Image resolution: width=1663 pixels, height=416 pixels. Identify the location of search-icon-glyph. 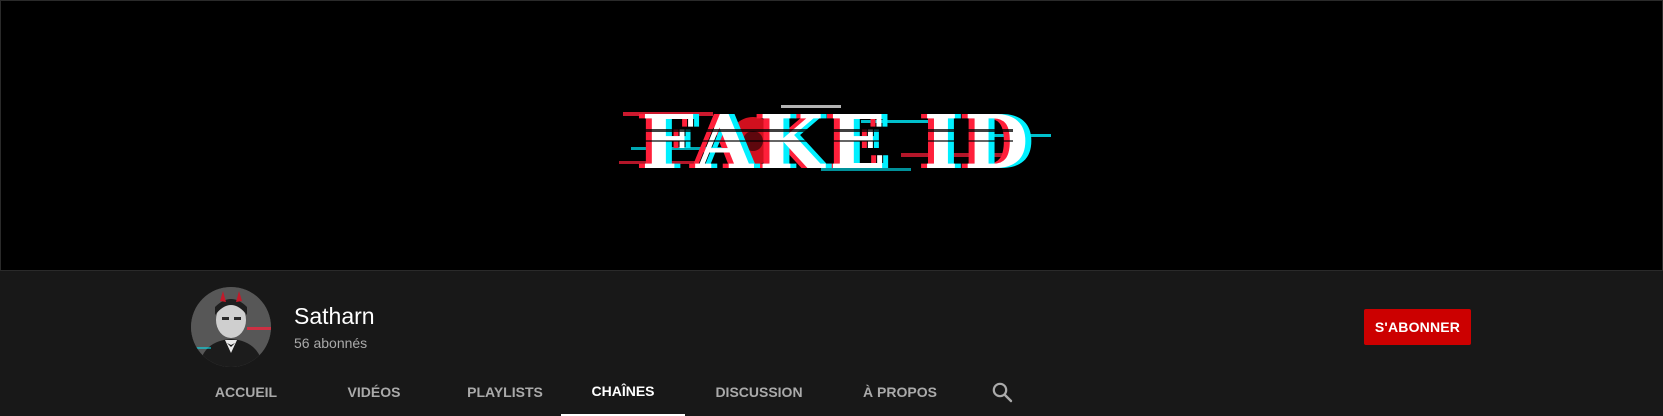
(1002, 392).